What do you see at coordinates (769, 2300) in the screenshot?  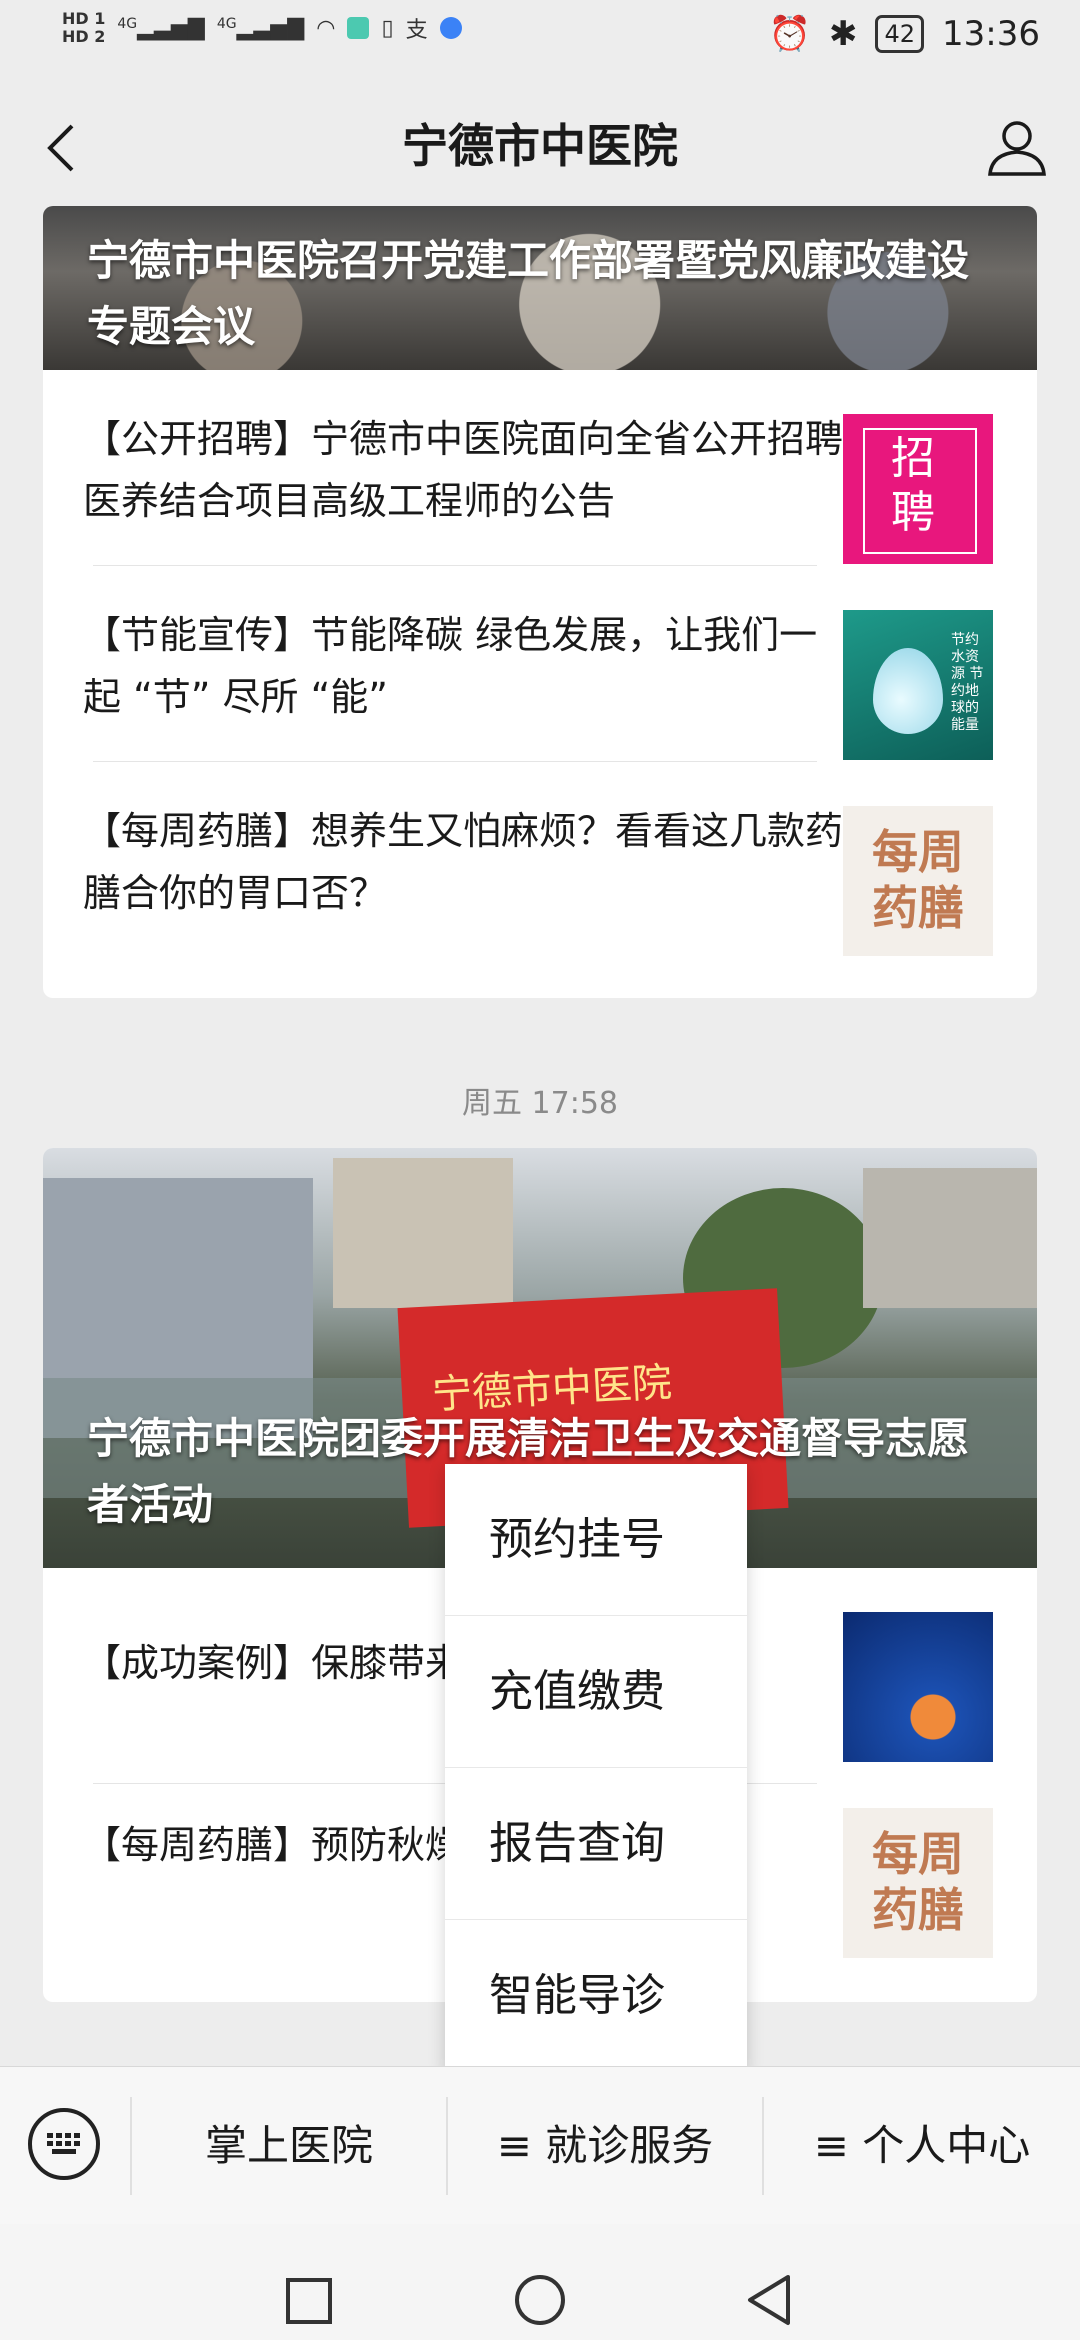 I see `back-nav-icon` at bounding box center [769, 2300].